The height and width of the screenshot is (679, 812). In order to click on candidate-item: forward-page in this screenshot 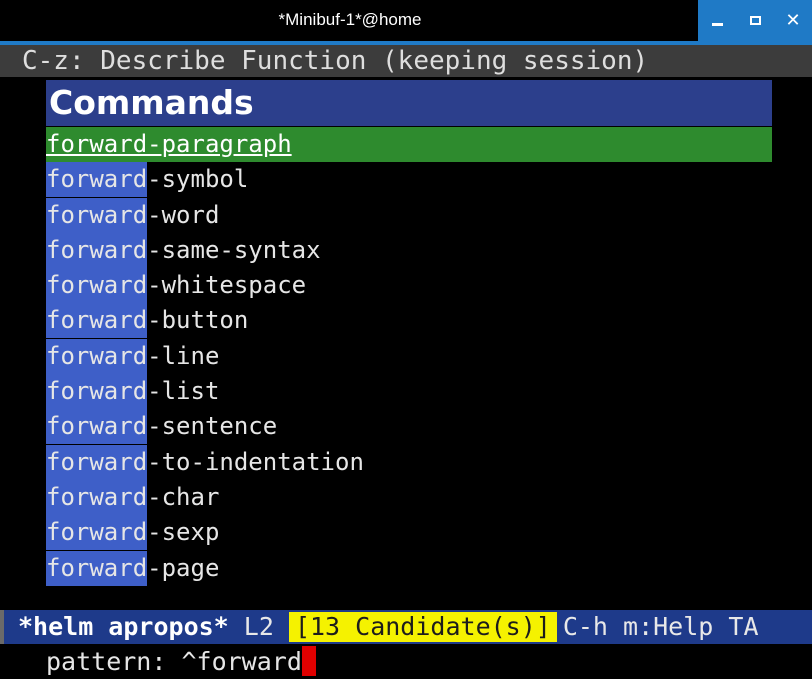, I will do `click(409, 568)`.